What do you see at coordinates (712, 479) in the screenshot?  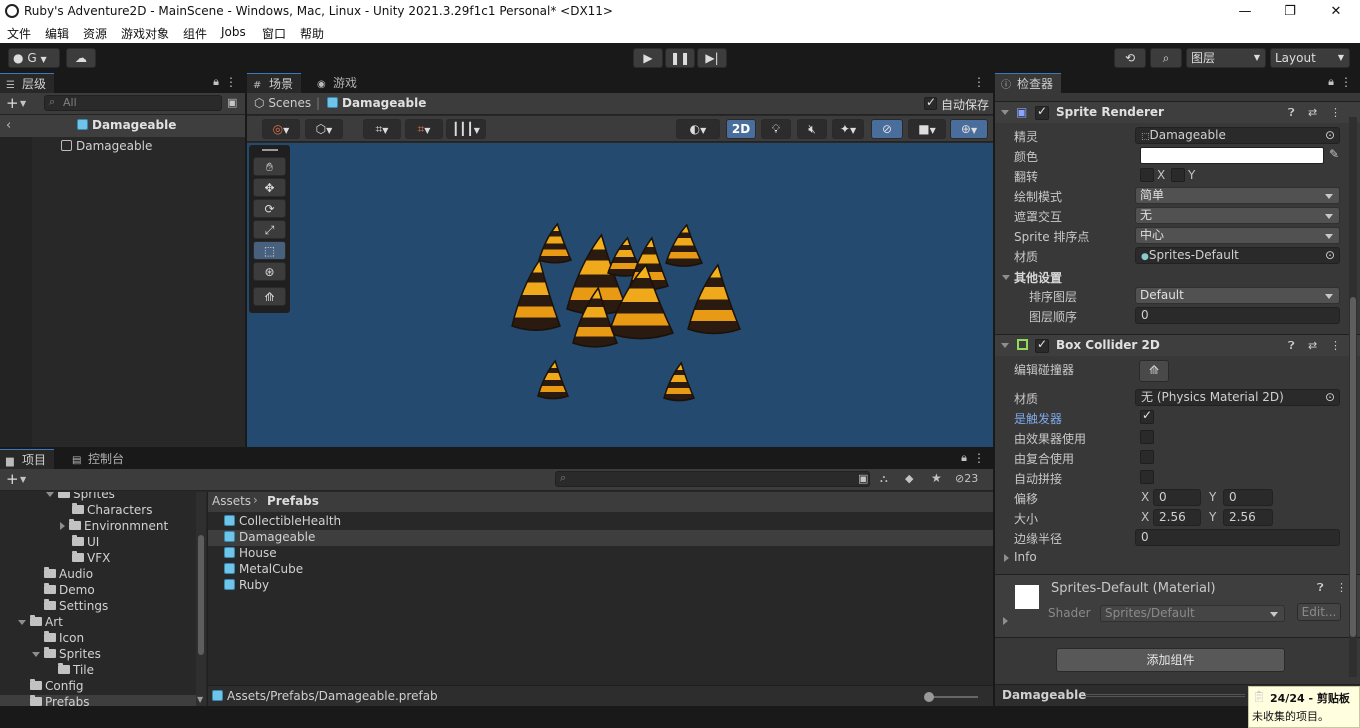 I see `project-search-input: ⌕` at bounding box center [712, 479].